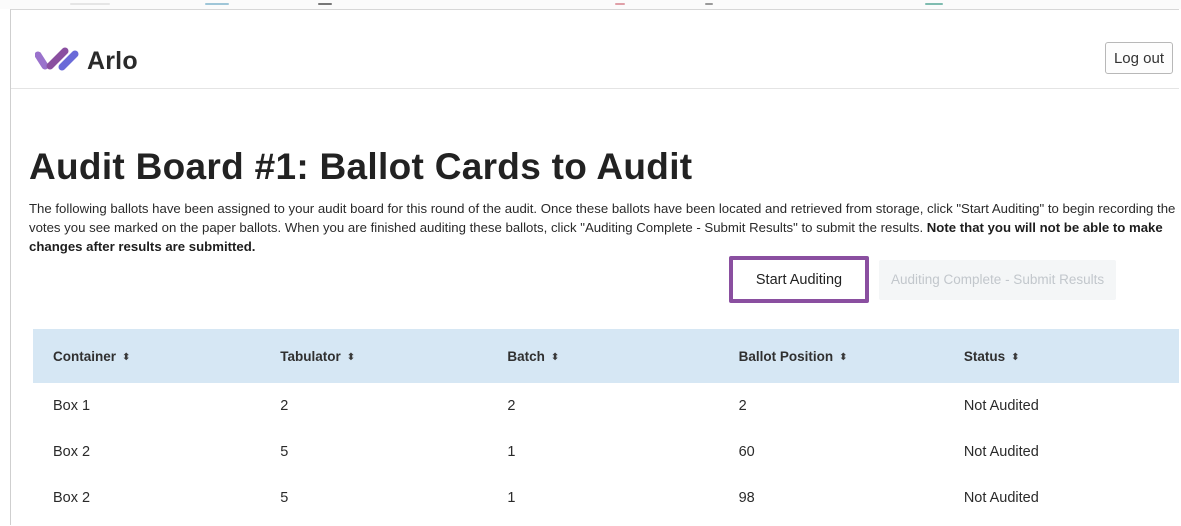  What do you see at coordinates (511, 406) in the screenshot?
I see `cell-batch: 2` at bounding box center [511, 406].